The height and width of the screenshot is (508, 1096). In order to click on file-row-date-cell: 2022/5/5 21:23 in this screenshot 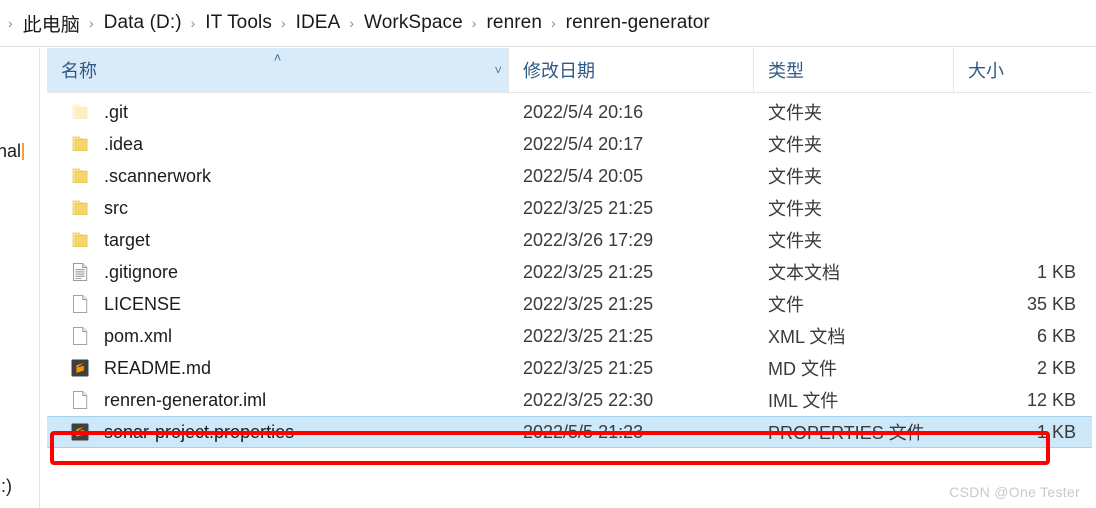, I will do `click(583, 431)`.